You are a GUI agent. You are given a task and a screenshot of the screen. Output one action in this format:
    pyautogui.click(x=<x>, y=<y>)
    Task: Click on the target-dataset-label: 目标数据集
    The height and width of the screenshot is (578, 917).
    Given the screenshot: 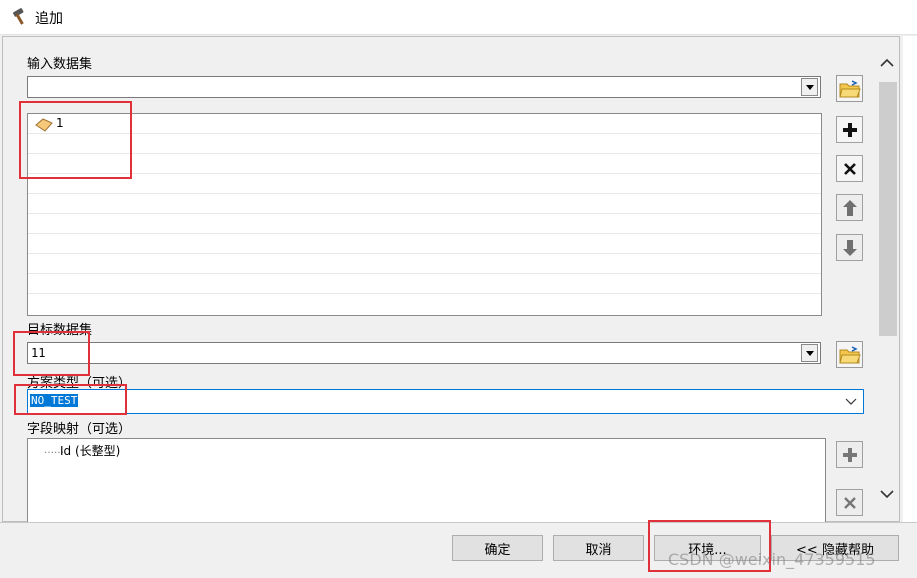 What is the action you would take?
    pyautogui.click(x=60, y=330)
    